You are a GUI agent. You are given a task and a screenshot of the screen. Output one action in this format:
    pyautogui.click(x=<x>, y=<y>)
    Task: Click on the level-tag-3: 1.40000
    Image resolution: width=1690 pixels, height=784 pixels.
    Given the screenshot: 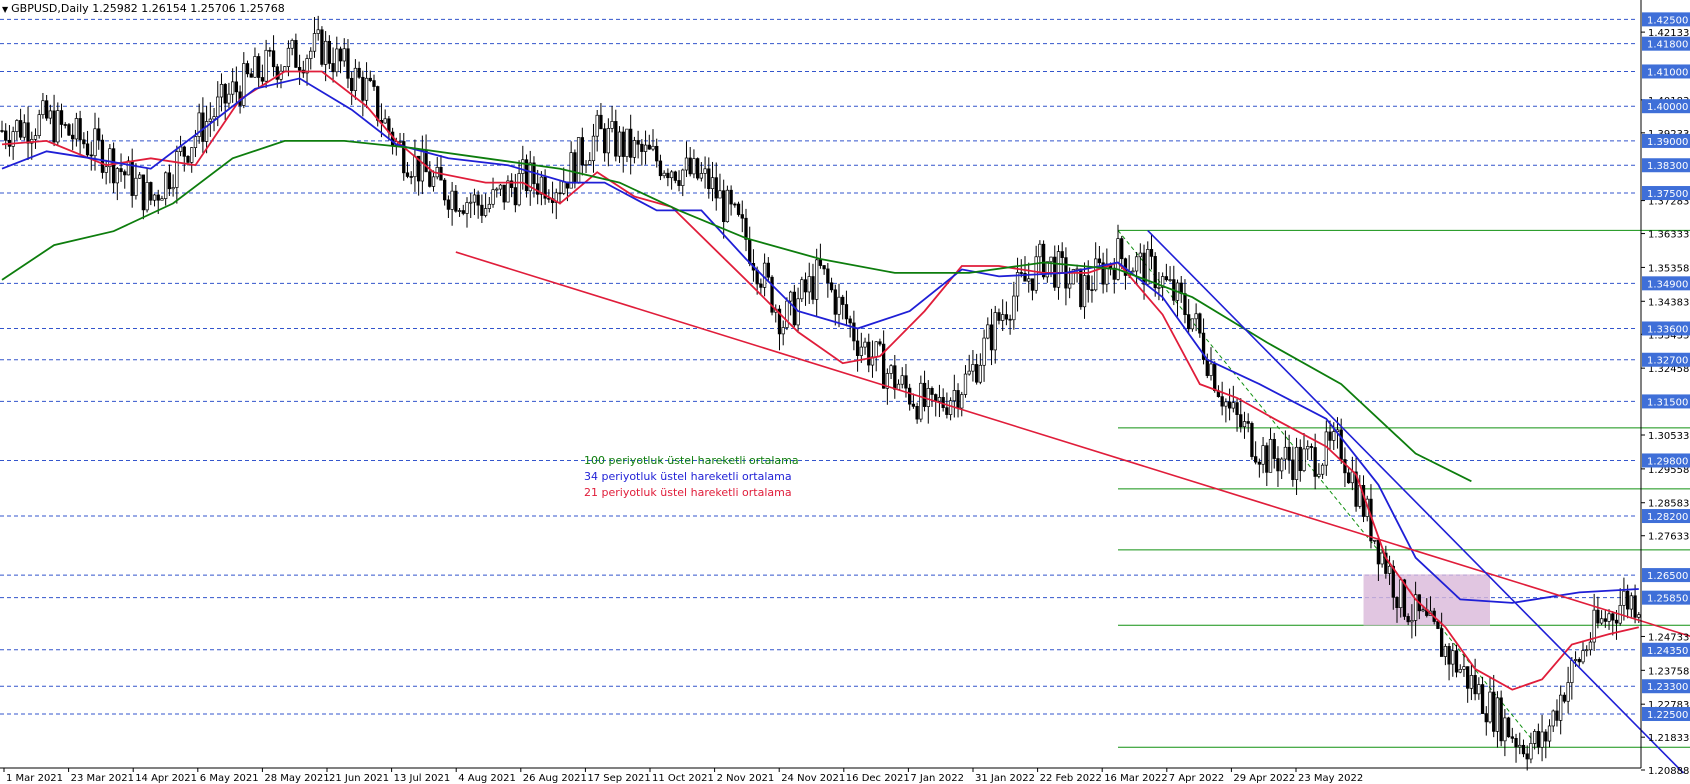 What is the action you would take?
    pyautogui.click(x=1667, y=107)
    